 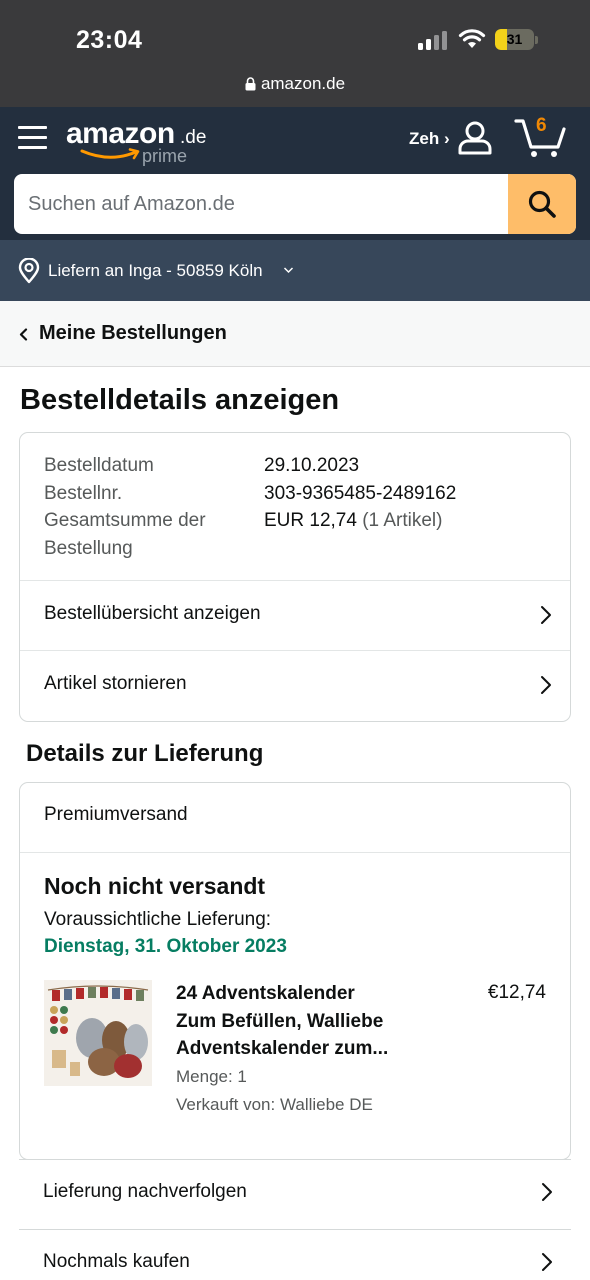 What do you see at coordinates (155, 270) in the screenshot?
I see `delivery-location-text: Liefern an Inga - 50859 Köln` at bounding box center [155, 270].